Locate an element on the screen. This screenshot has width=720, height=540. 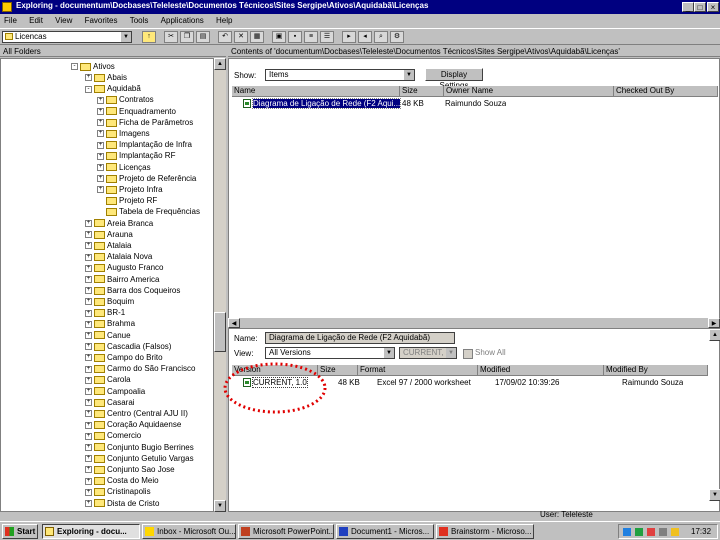
volume-icon is located at coordinates (663, 532).